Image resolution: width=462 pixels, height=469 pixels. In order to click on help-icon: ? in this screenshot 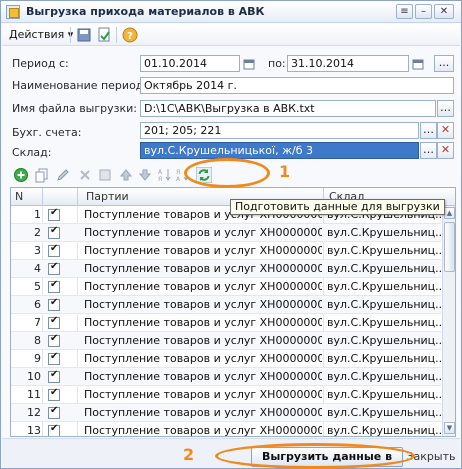, I will do `click(130, 35)`.